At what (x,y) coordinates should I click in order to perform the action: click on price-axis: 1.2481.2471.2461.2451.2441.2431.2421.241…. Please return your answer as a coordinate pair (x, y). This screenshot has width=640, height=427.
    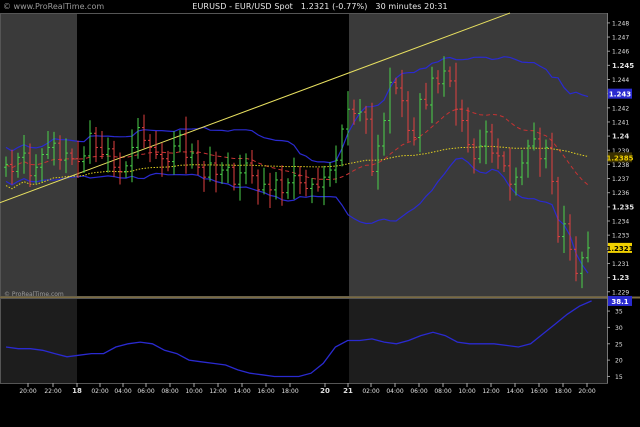
    Looking at the image, I should click on (620, 200).